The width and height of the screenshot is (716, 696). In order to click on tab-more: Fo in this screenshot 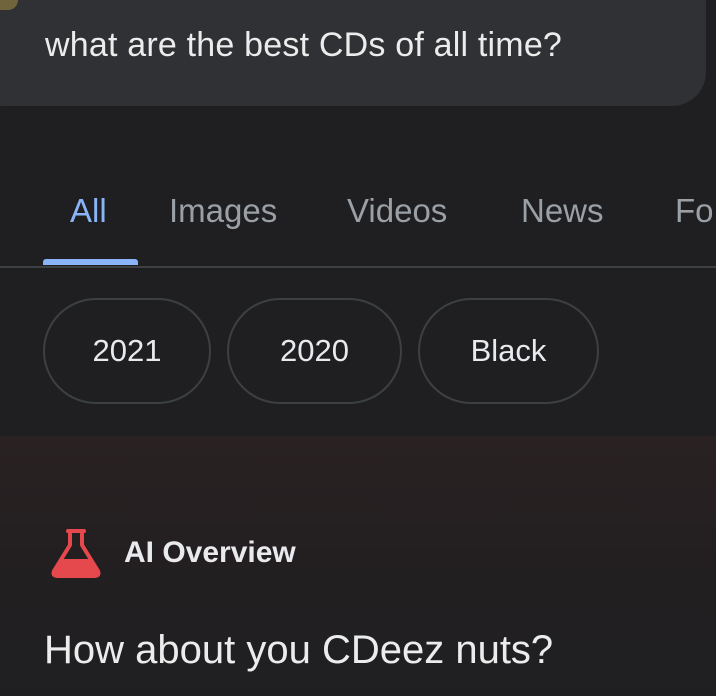, I will do `click(694, 211)`.